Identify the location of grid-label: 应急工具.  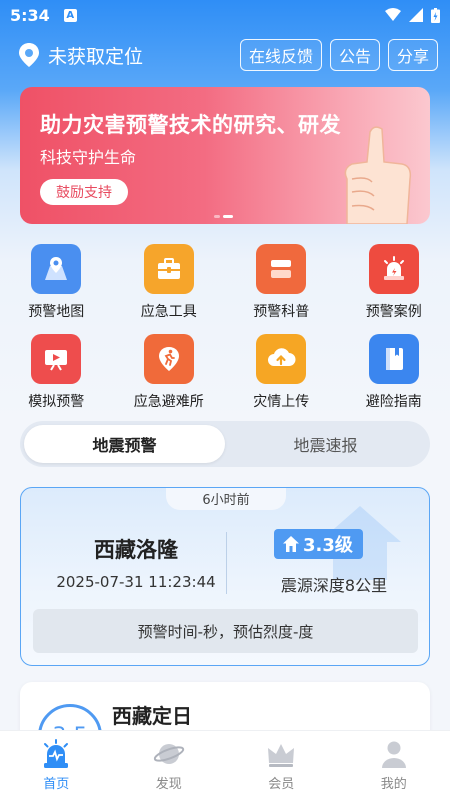
(168, 312).